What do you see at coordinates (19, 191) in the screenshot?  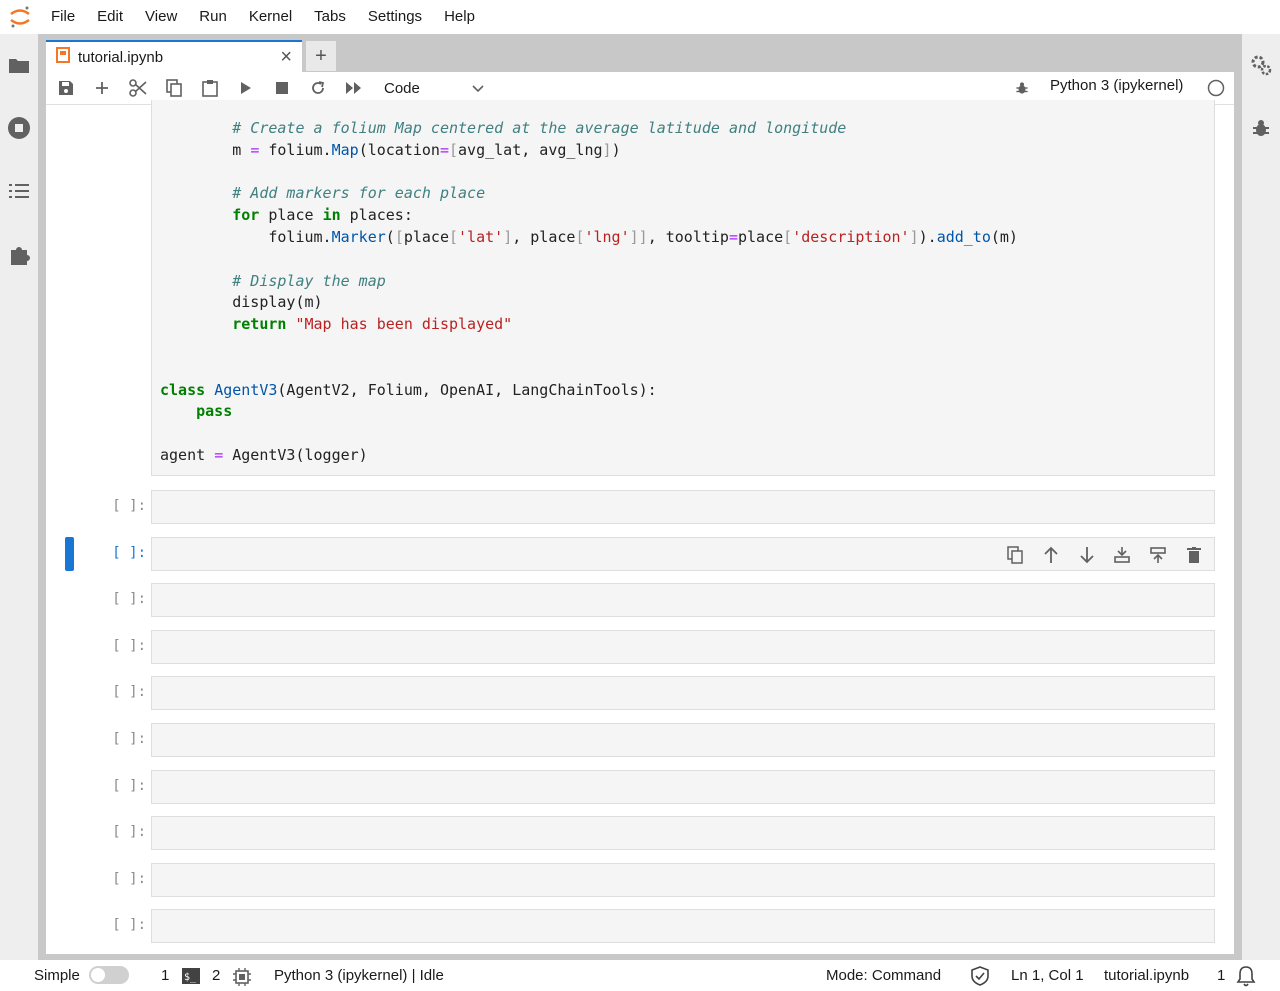 I see `table-of-contents-icon` at bounding box center [19, 191].